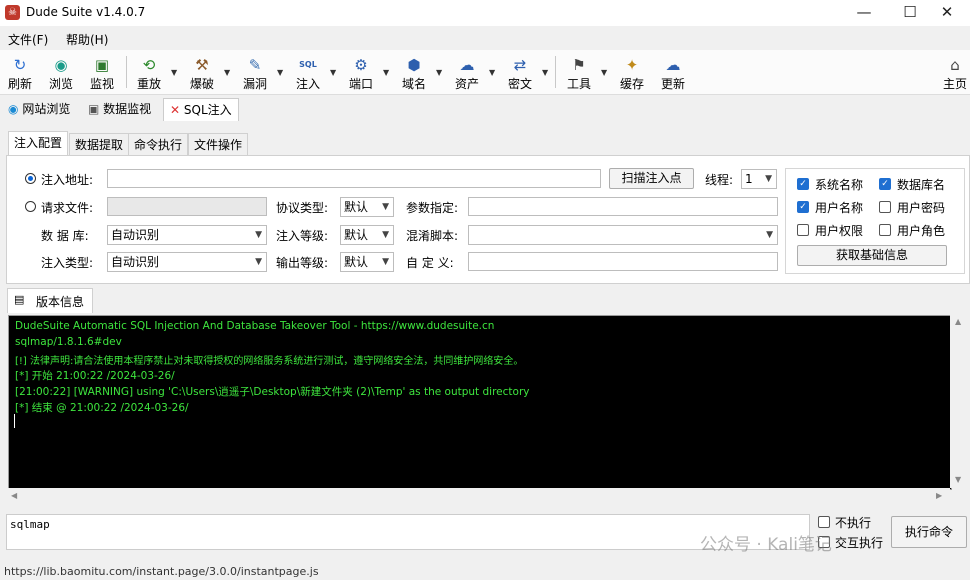 Image resolution: width=970 pixels, height=580 pixels. I want to click on window-title: Dude Suite v1.4.0.7, so click(86, 12).